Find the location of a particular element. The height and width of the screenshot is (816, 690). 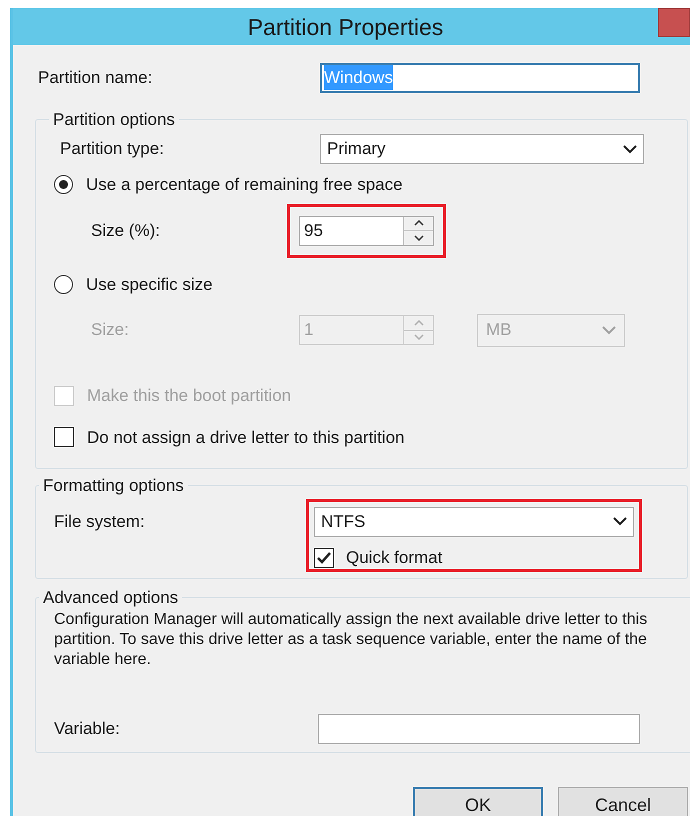

field-label: Size: is located at coordinates (110, 330).